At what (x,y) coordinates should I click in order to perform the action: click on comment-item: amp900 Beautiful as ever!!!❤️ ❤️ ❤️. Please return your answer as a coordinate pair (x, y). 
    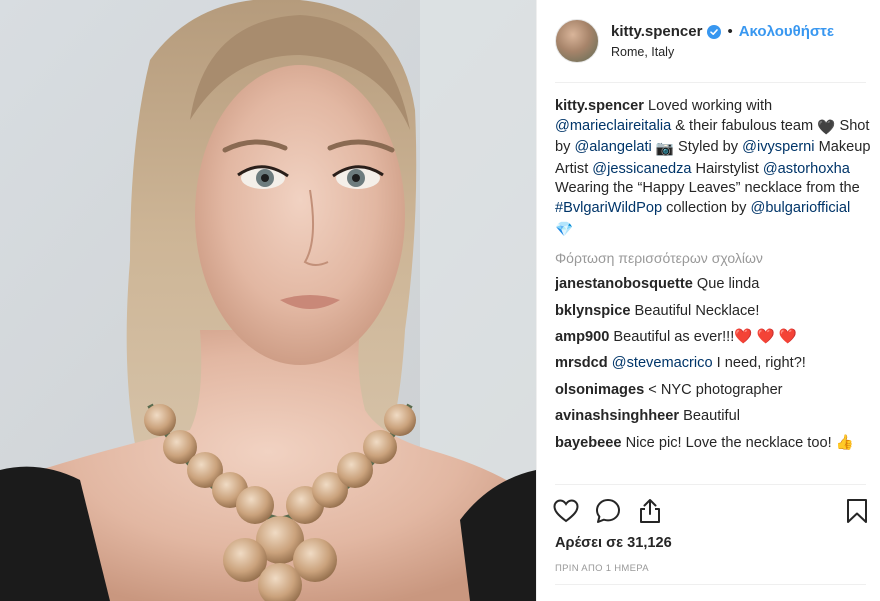
    Looking at the image, I should click on (713, 338).